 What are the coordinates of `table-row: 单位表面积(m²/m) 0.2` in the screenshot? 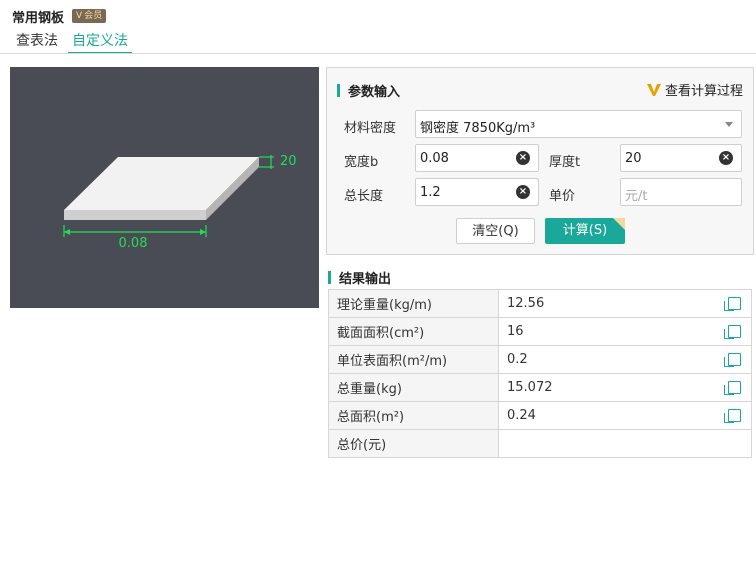 It's located at (540, 359).